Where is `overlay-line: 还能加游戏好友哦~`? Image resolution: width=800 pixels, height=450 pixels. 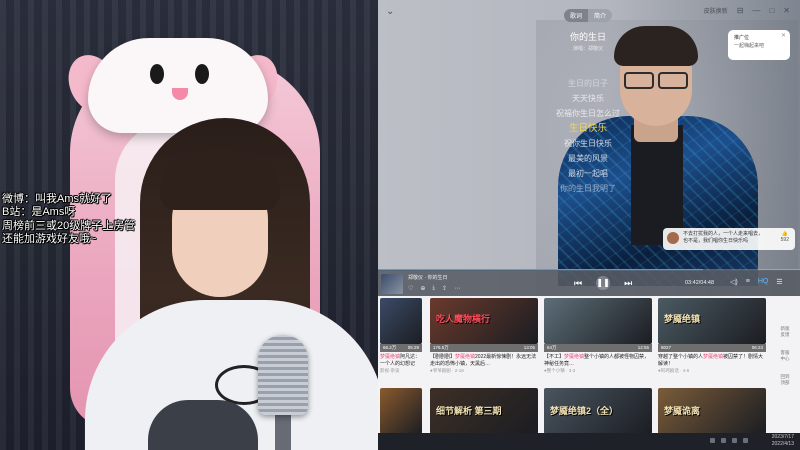 overlay-line: 还能加游戏好友哦~ is located at coordinates (49, 239).